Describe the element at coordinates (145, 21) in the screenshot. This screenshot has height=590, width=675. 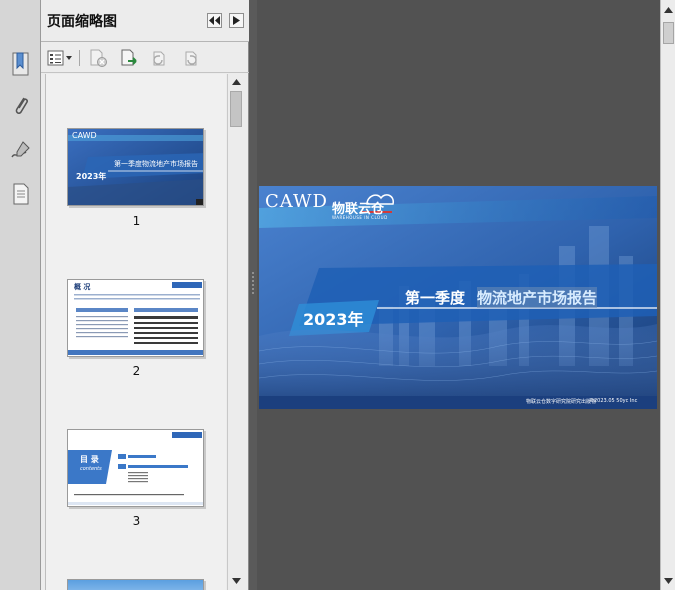
I see `panel-header: 页面缩略图` at that location.